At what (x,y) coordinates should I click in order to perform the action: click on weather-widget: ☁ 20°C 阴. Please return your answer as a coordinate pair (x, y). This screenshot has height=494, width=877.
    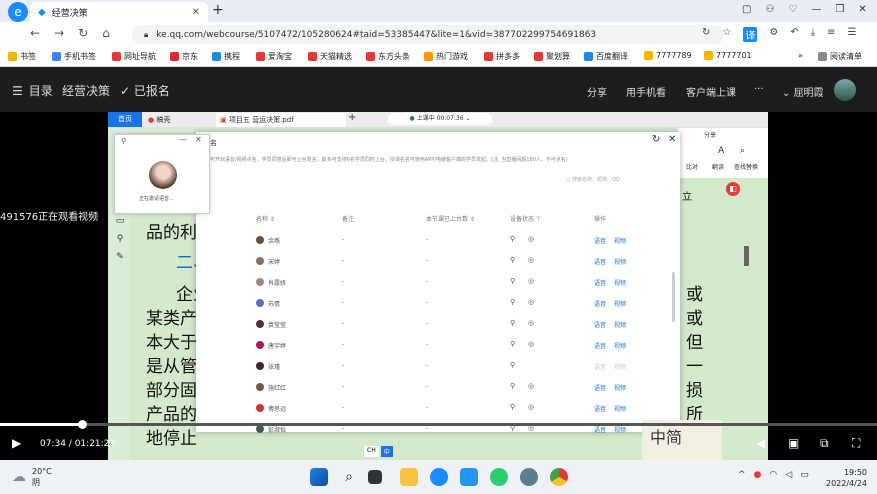
    Looking at the image, I should click on (32, 477).